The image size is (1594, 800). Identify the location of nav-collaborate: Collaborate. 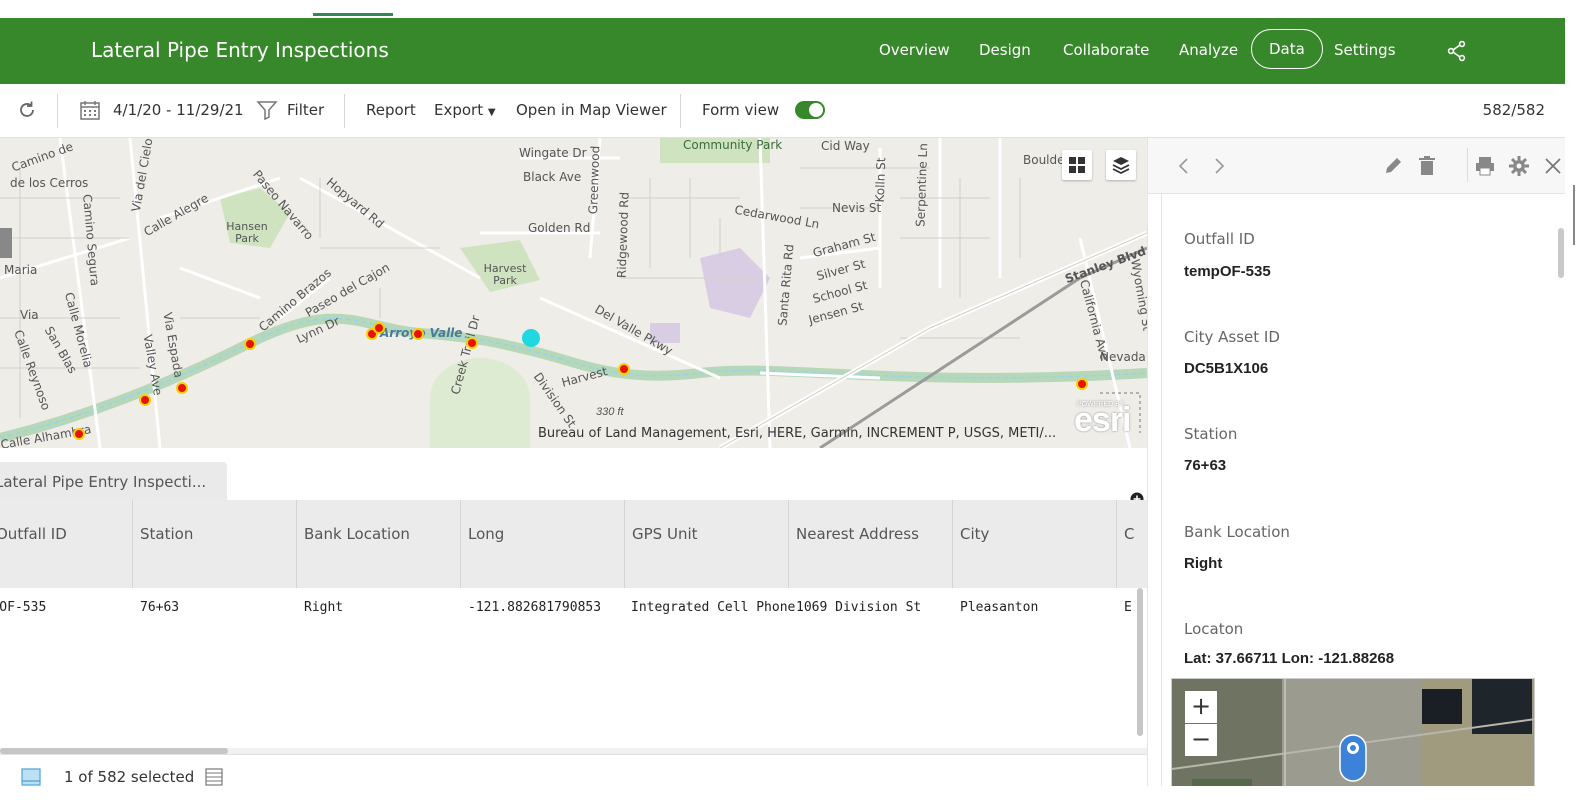
(1106, 50).